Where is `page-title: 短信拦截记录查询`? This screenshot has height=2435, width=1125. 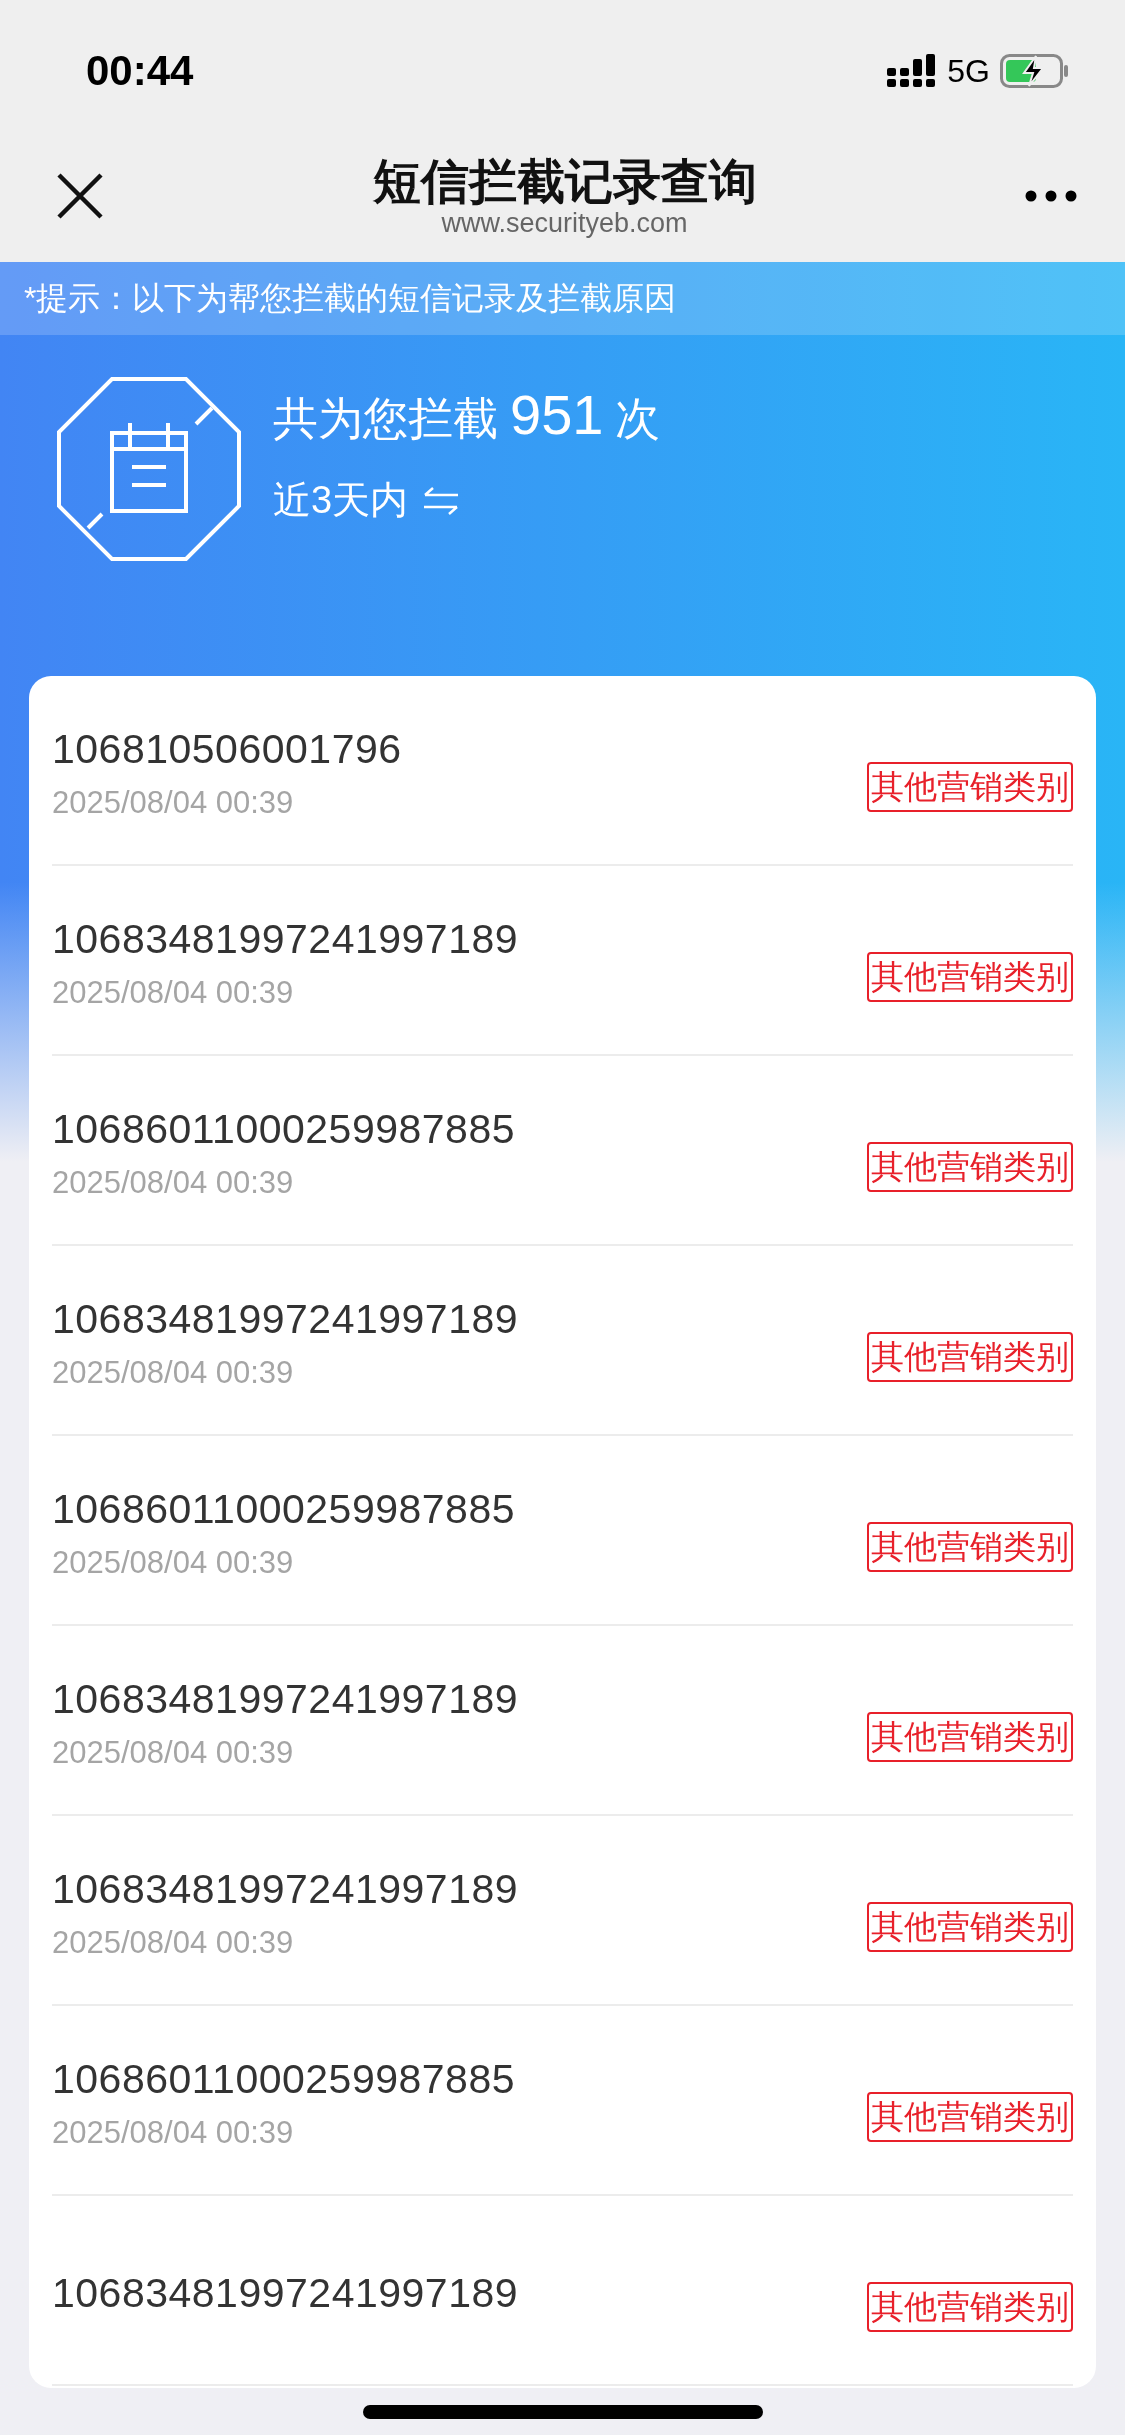 page-title: 短信拦截记录查询 is located at coordinates (564, 181).